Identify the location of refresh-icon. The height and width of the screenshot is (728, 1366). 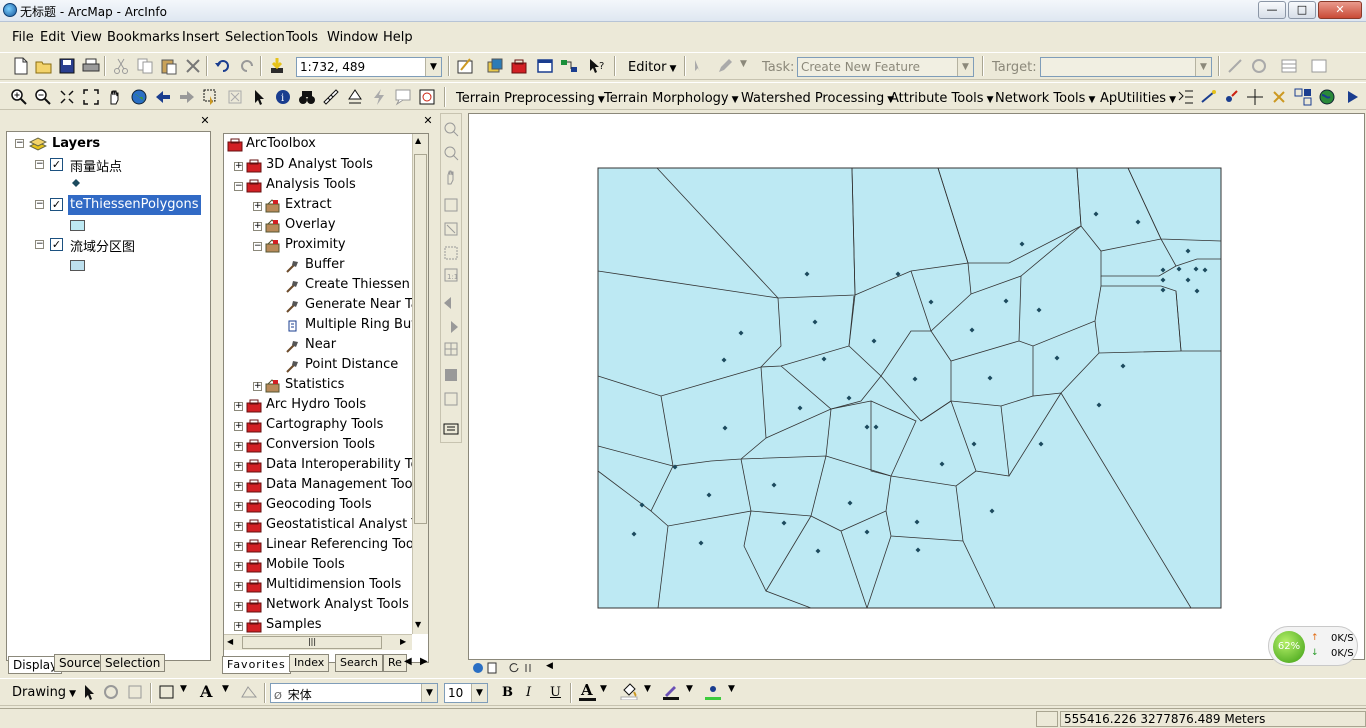
(514, 668).